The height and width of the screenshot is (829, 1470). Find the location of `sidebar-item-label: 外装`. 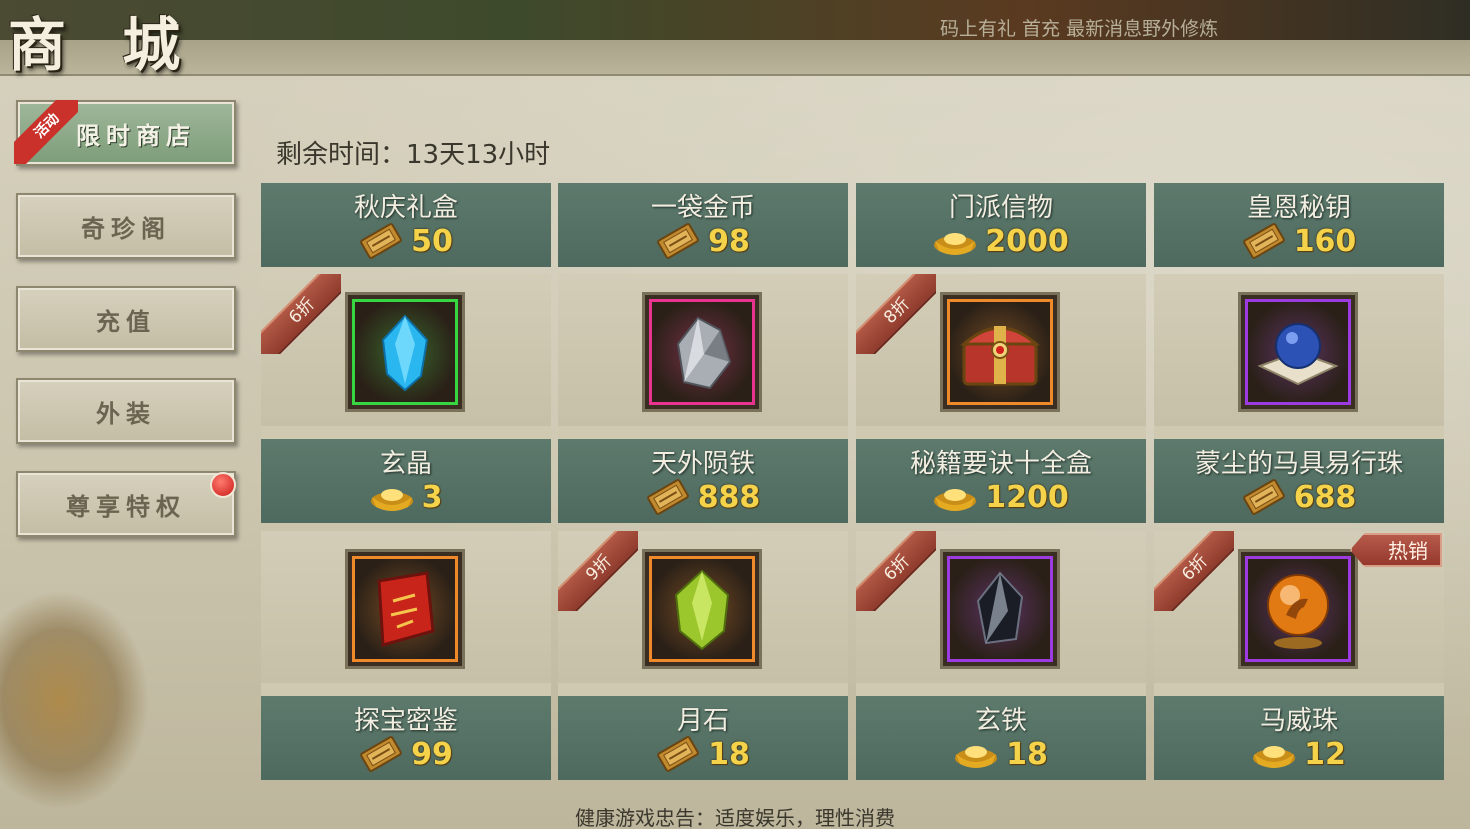

sidebar-item-label: 外装 is located at coordinates (126, 413).